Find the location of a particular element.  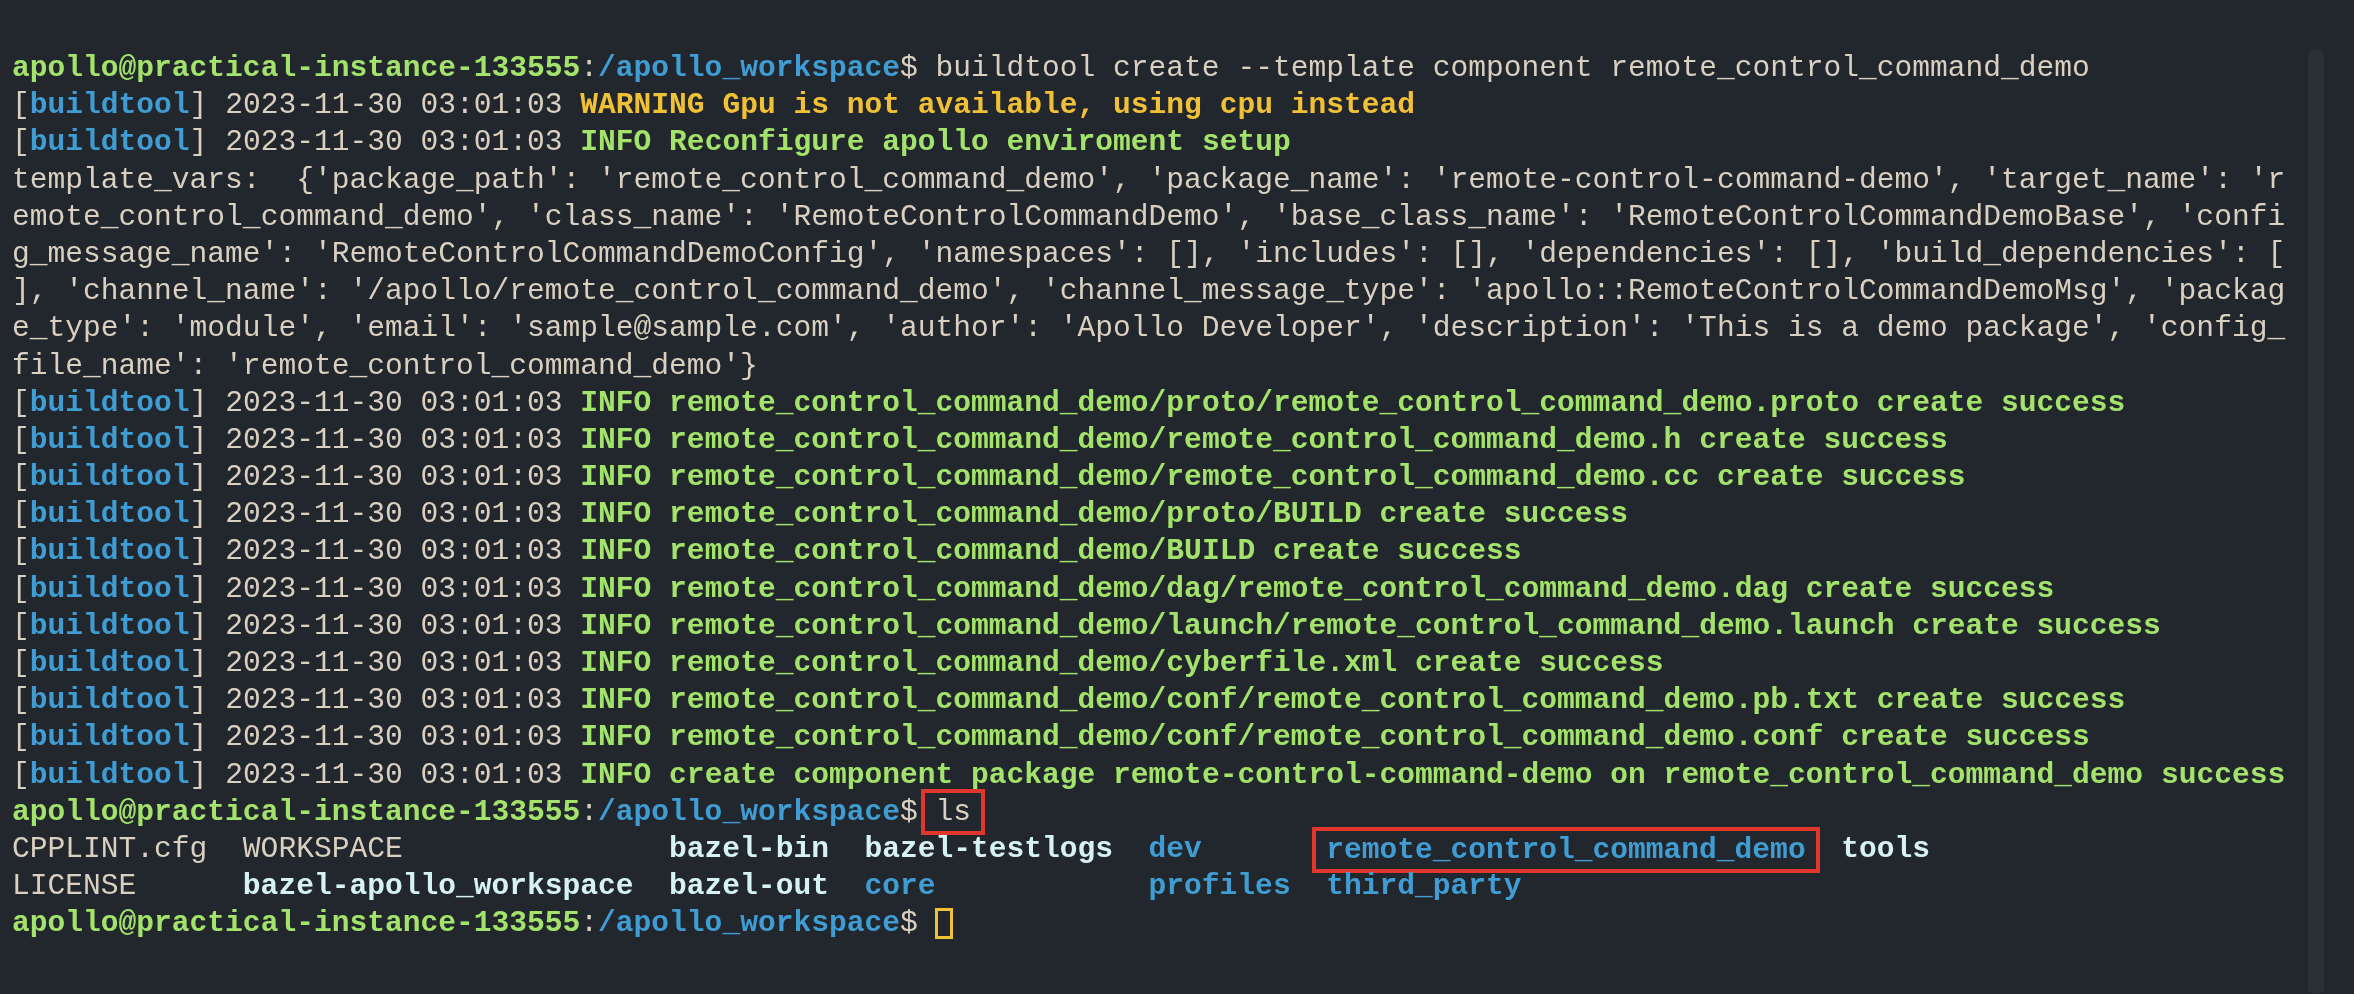

log-info: INFO remote_control_command_demo/proto/remote_control_command_demo.proto create success is located at coordinates (1353, 403).